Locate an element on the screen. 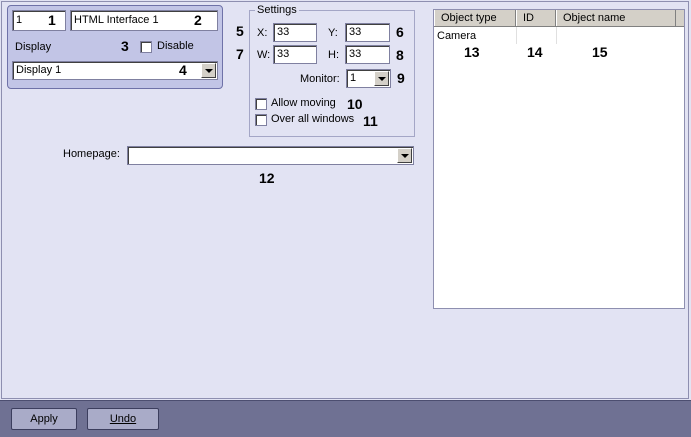 This screenshot has height=437, width=691. disable-checkbox is located at coordinates (146, 47).